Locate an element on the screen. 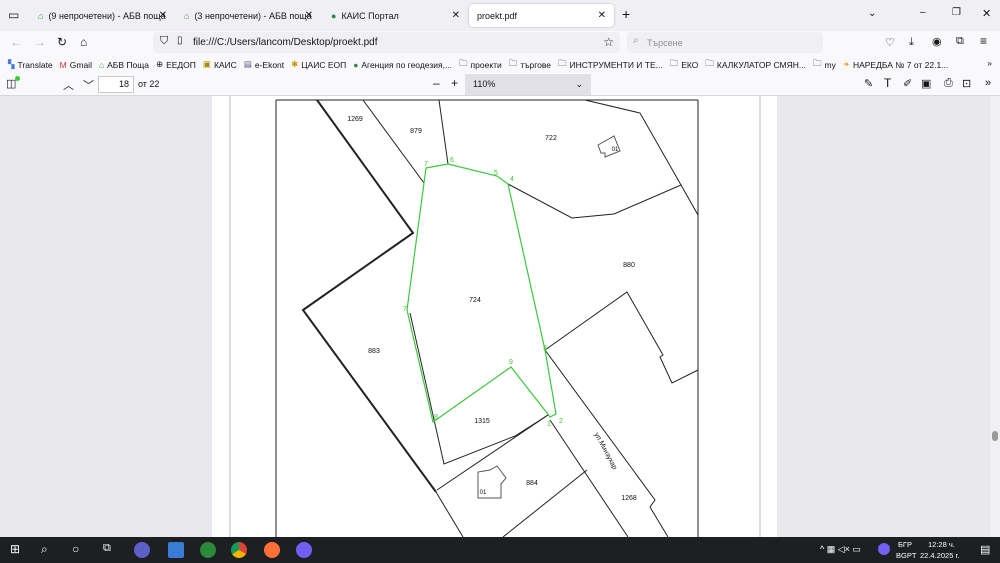 Image resolution: width=1000 pixels, height=563 pixels. language-indicator: БГР is located at coordinates (905, 544).